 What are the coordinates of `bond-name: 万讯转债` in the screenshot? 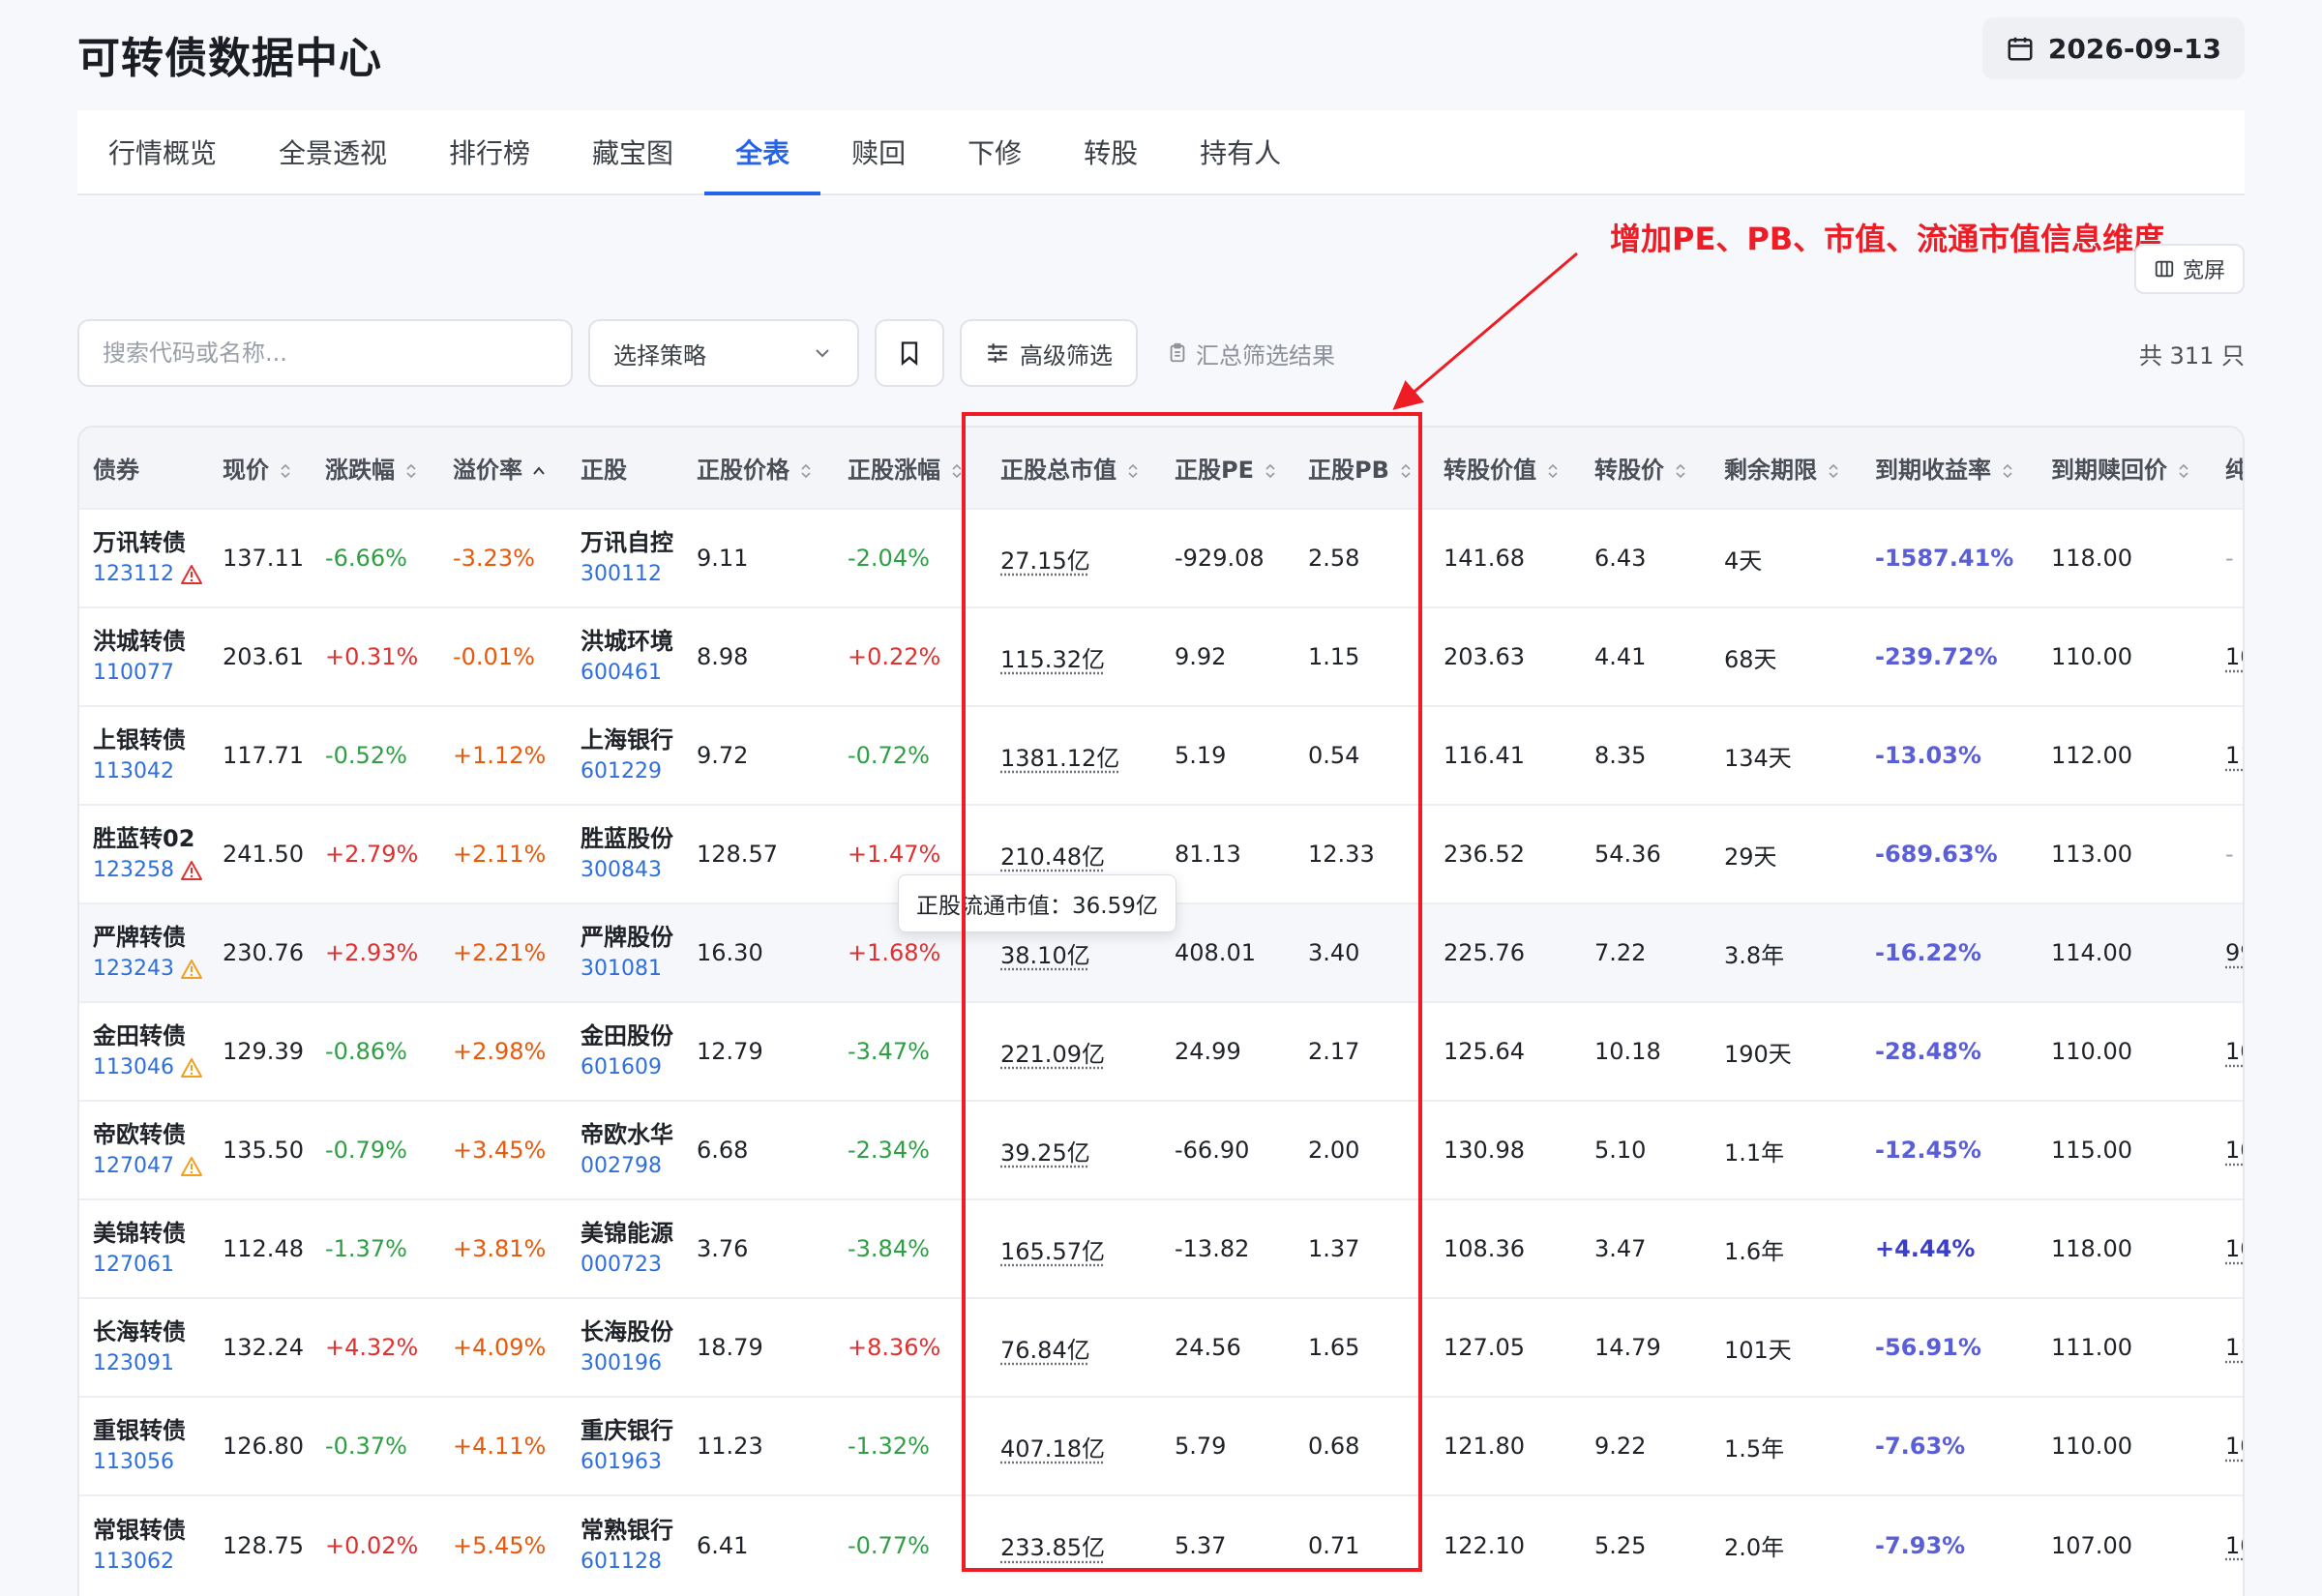 It's located at (151, 542).